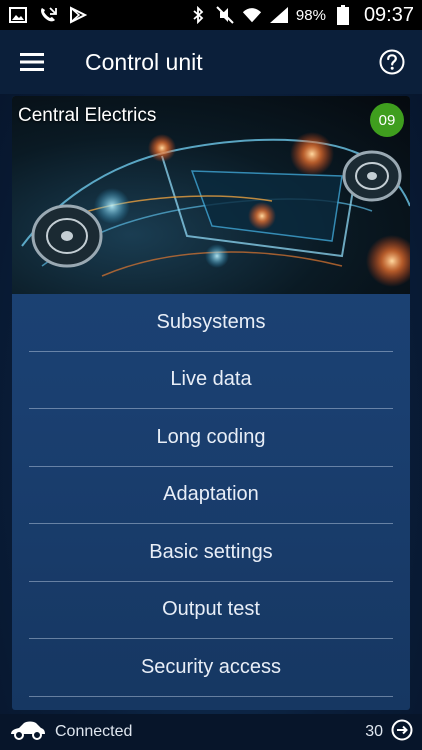  What do you see at coordinates (388, 14) in the screenshot?
I see `clock: 09:37` at bounding box center [388, 14].